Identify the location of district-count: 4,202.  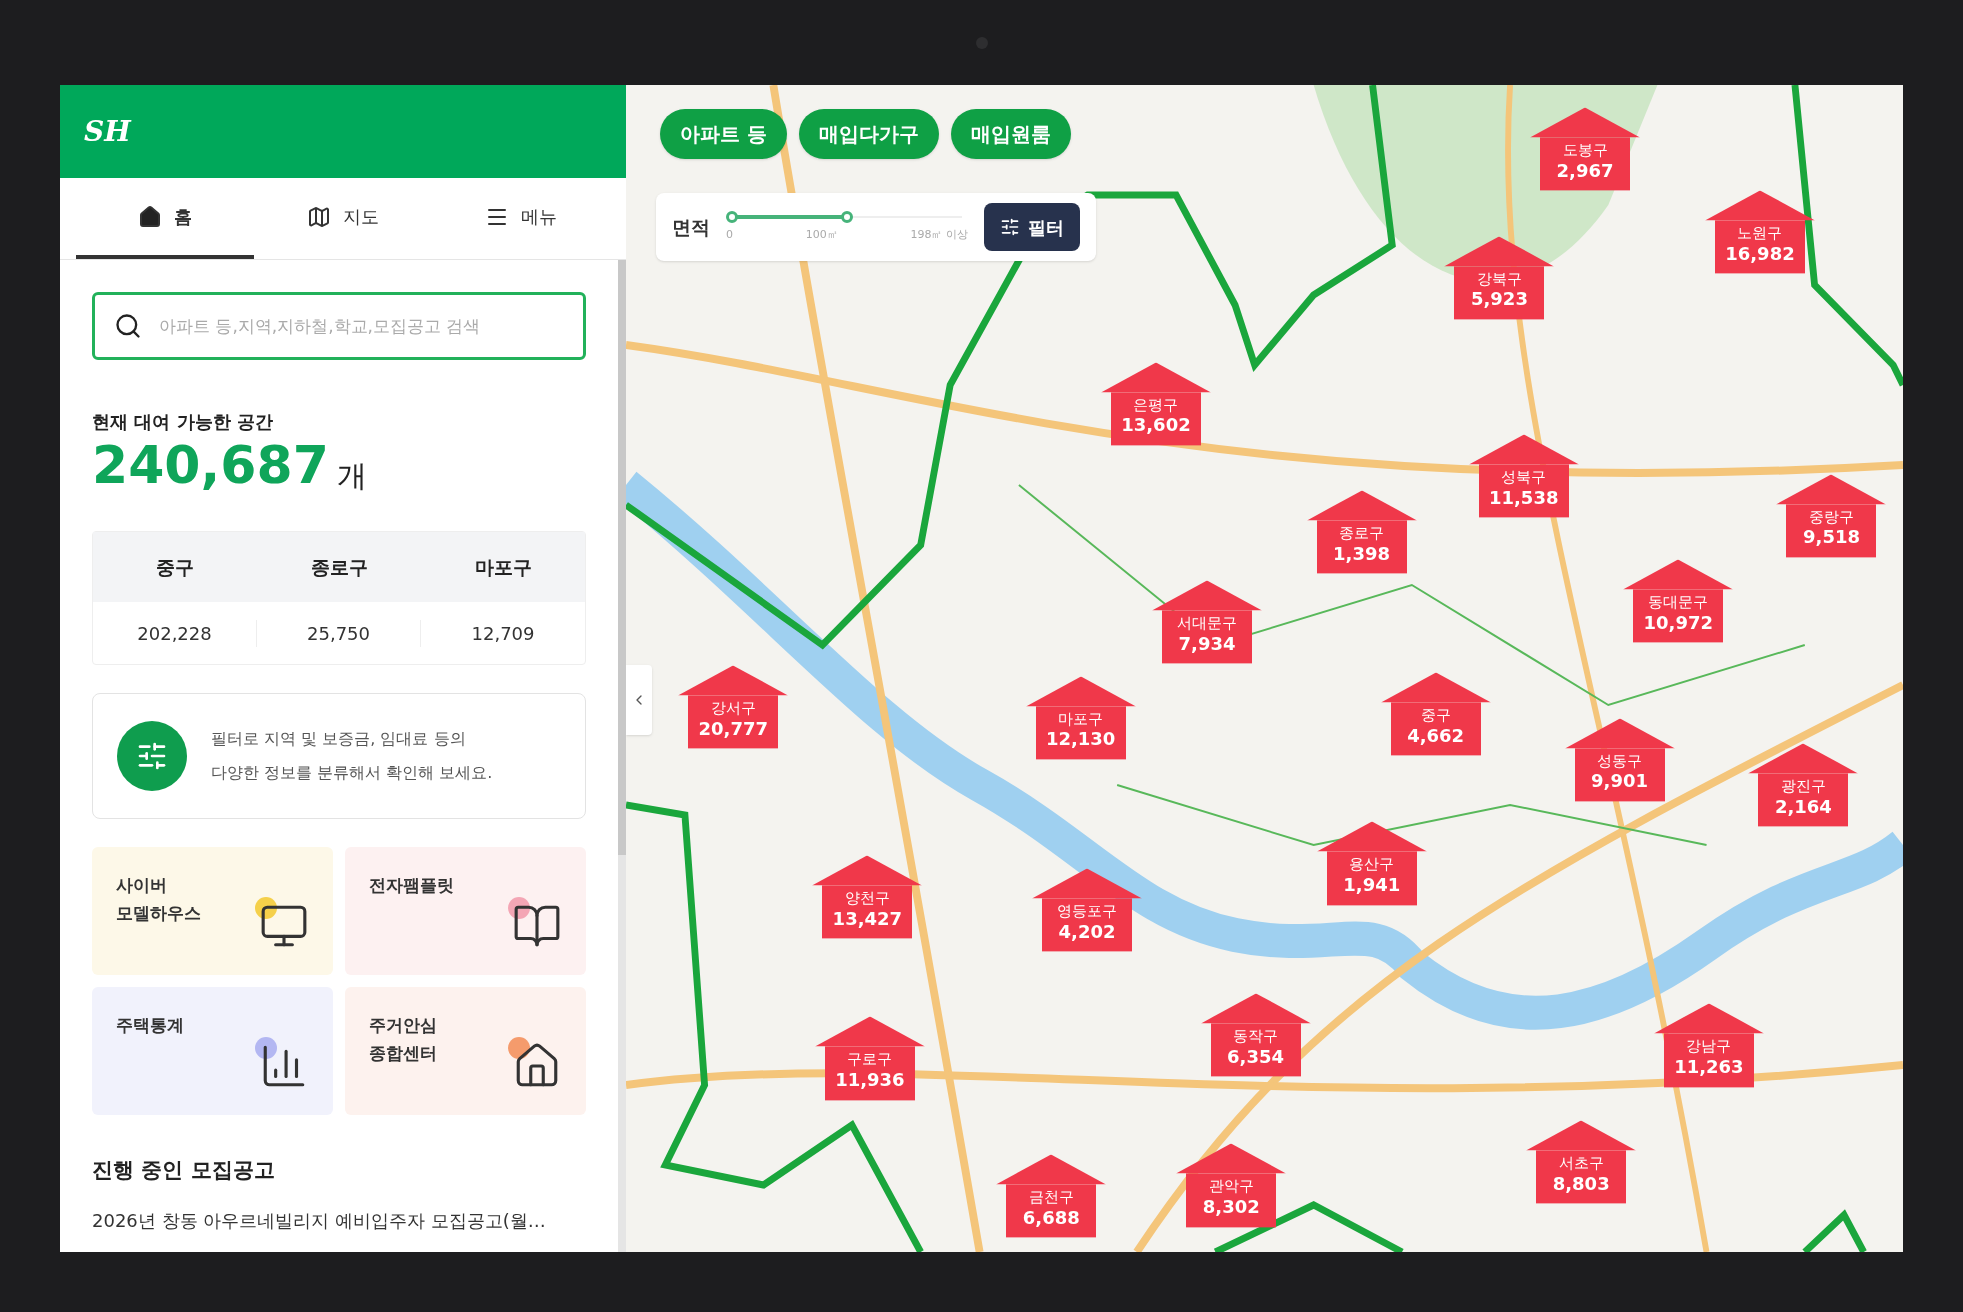
(1087, 932).